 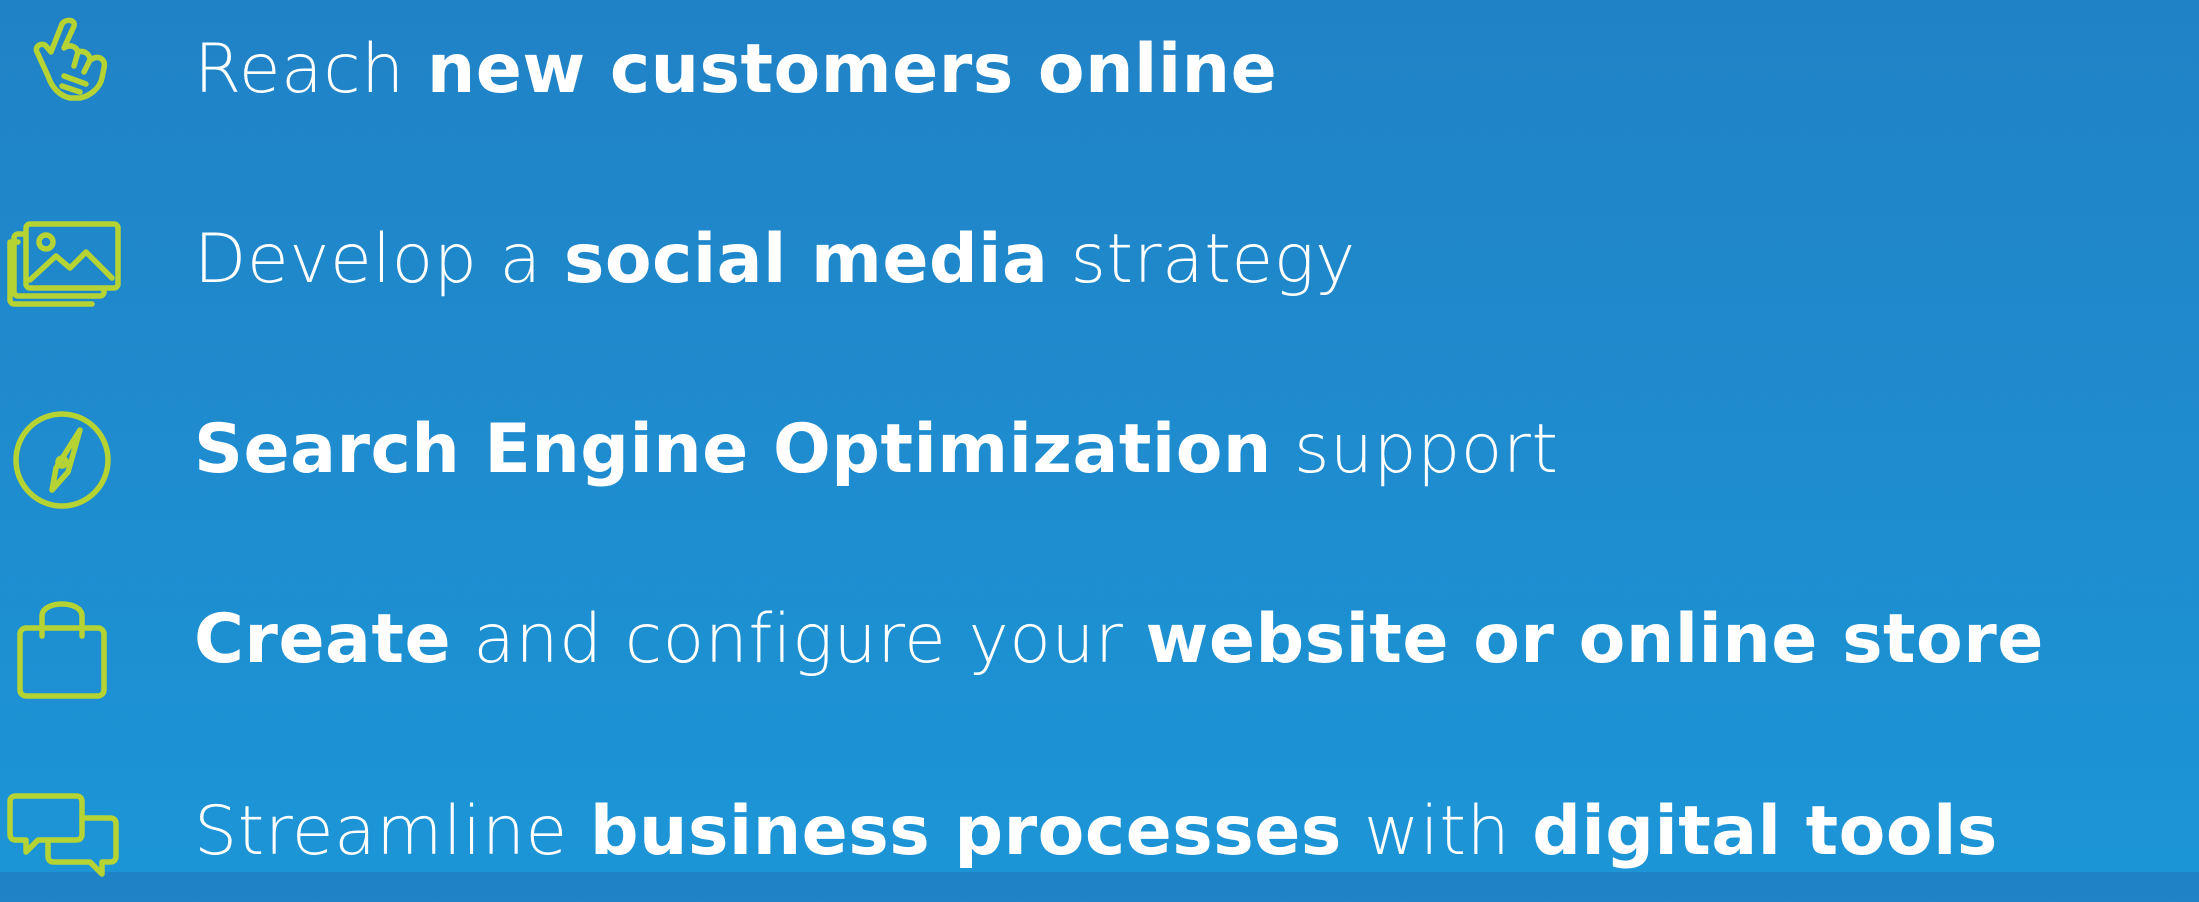 I want to click on feature-text-part-bold: website or online store, so click(x=1594, y=639).